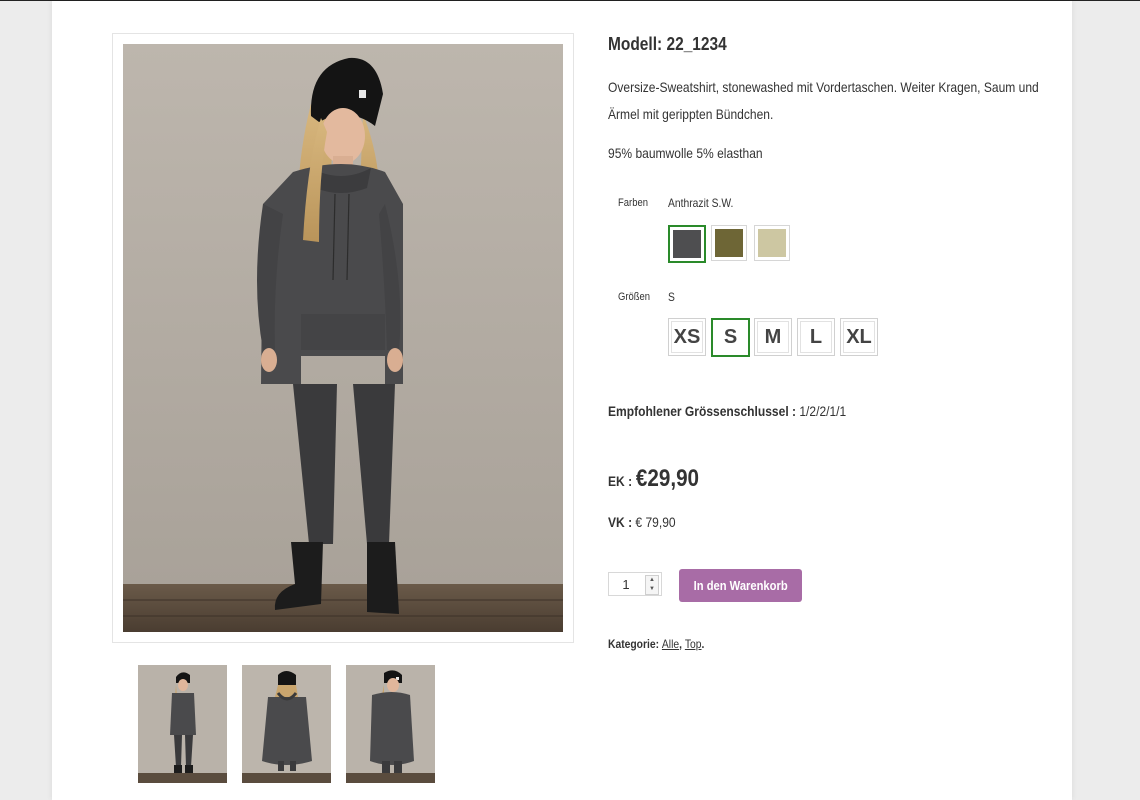 The height and width of the screenshot is (800, 1140). What do you see at coordinates (652, 589) in the screenshot?
I see `quantity-down-icon: ▼` at bounding box center [652, 589].